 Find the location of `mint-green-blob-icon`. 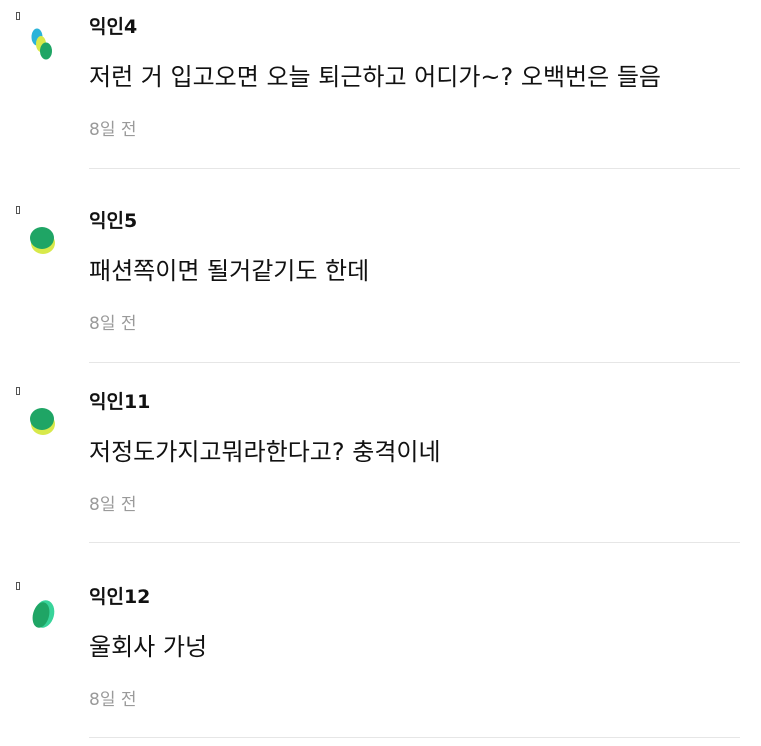

mint-green-blob-icon is located at coordinates (43, 614).